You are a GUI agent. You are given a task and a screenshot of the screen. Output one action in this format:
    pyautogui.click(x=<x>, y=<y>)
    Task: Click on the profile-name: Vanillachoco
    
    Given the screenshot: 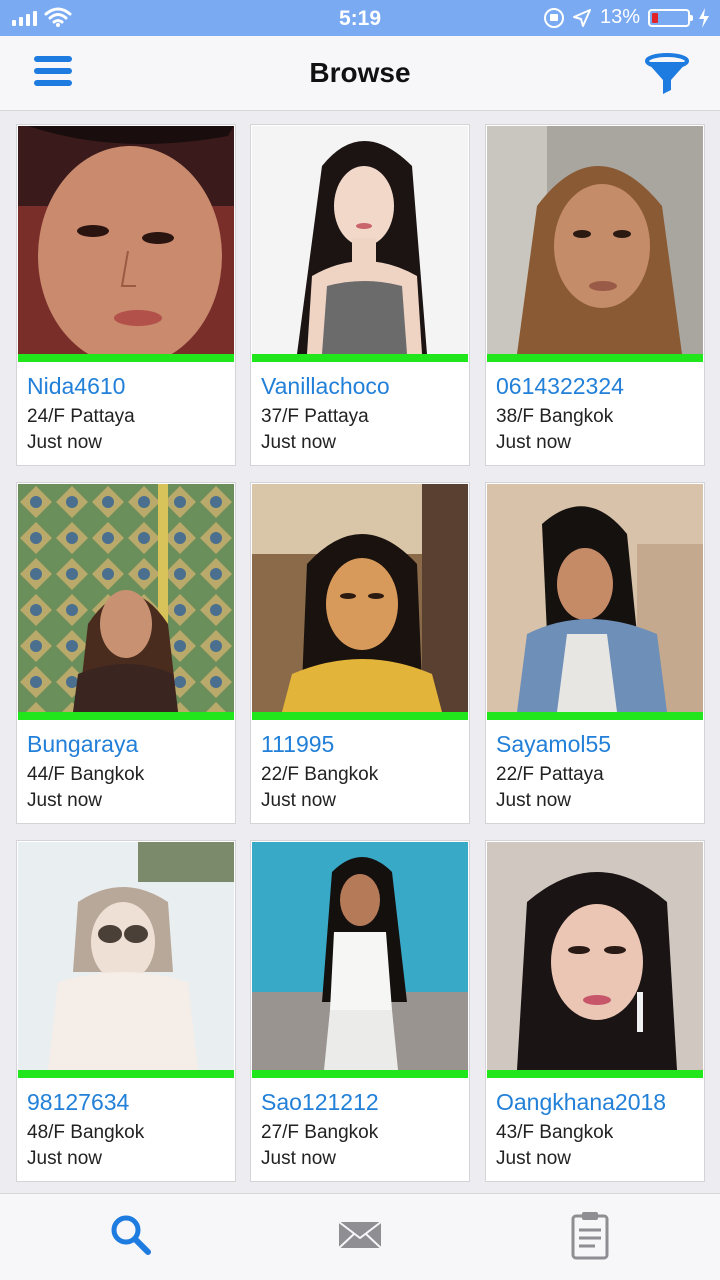 What is the action you would take?
    pyautogui.click(x=325, y=386)
    